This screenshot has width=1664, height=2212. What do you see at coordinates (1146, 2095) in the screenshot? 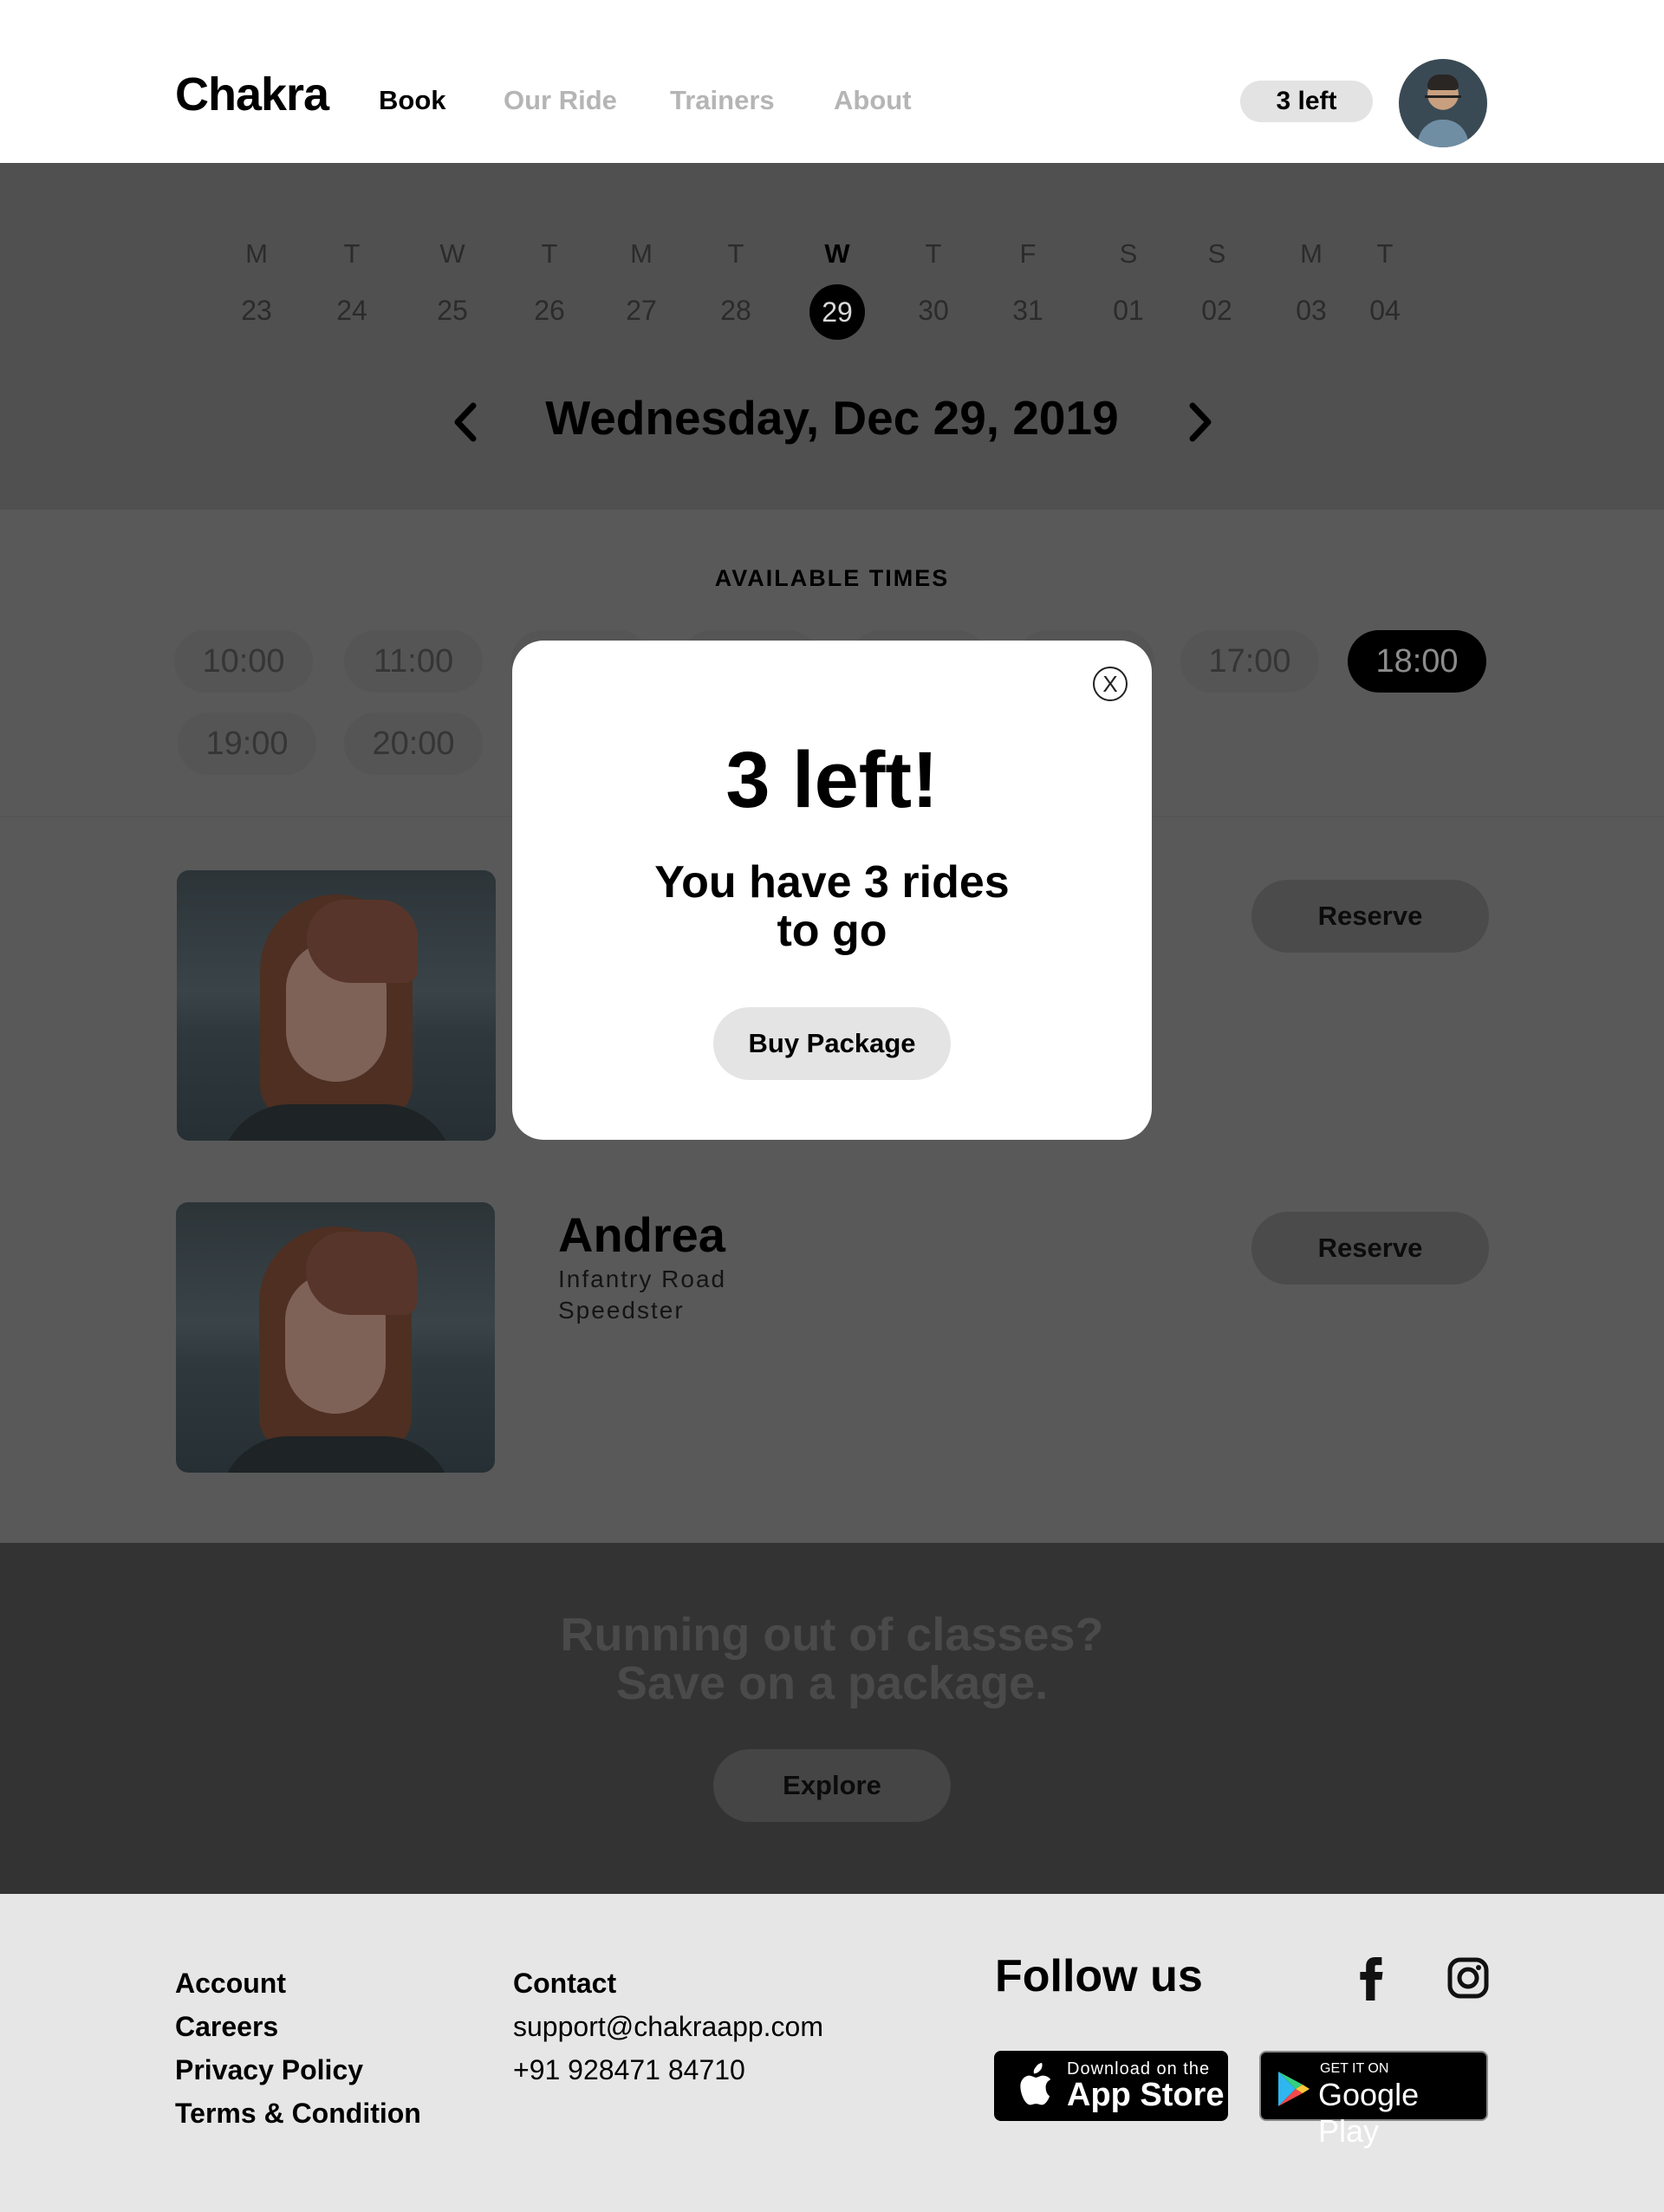
I see `app-store-big-text: App Store` at bounding box center [1146, 2095].